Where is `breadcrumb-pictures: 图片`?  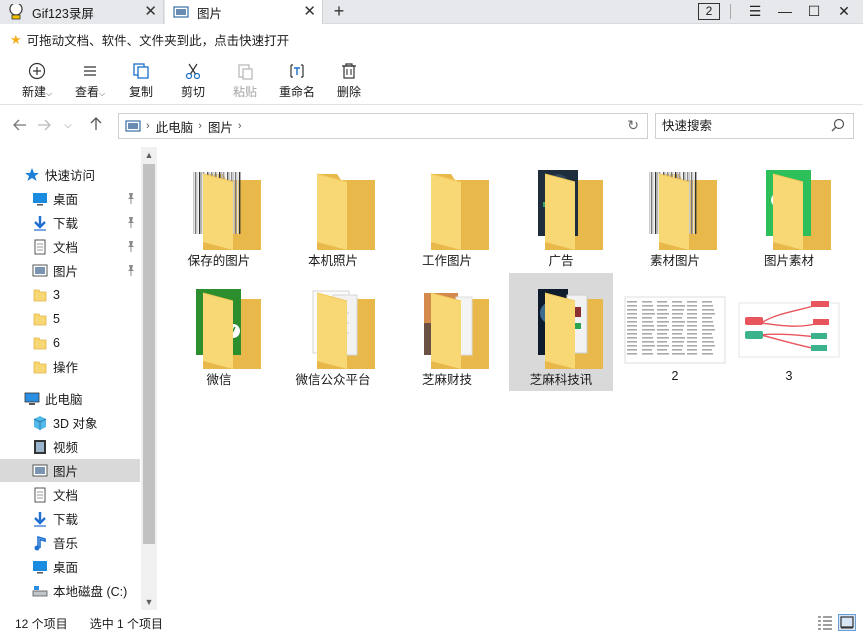 breadcrumb-pictures: 图片 is located at coordinates (220, 126).